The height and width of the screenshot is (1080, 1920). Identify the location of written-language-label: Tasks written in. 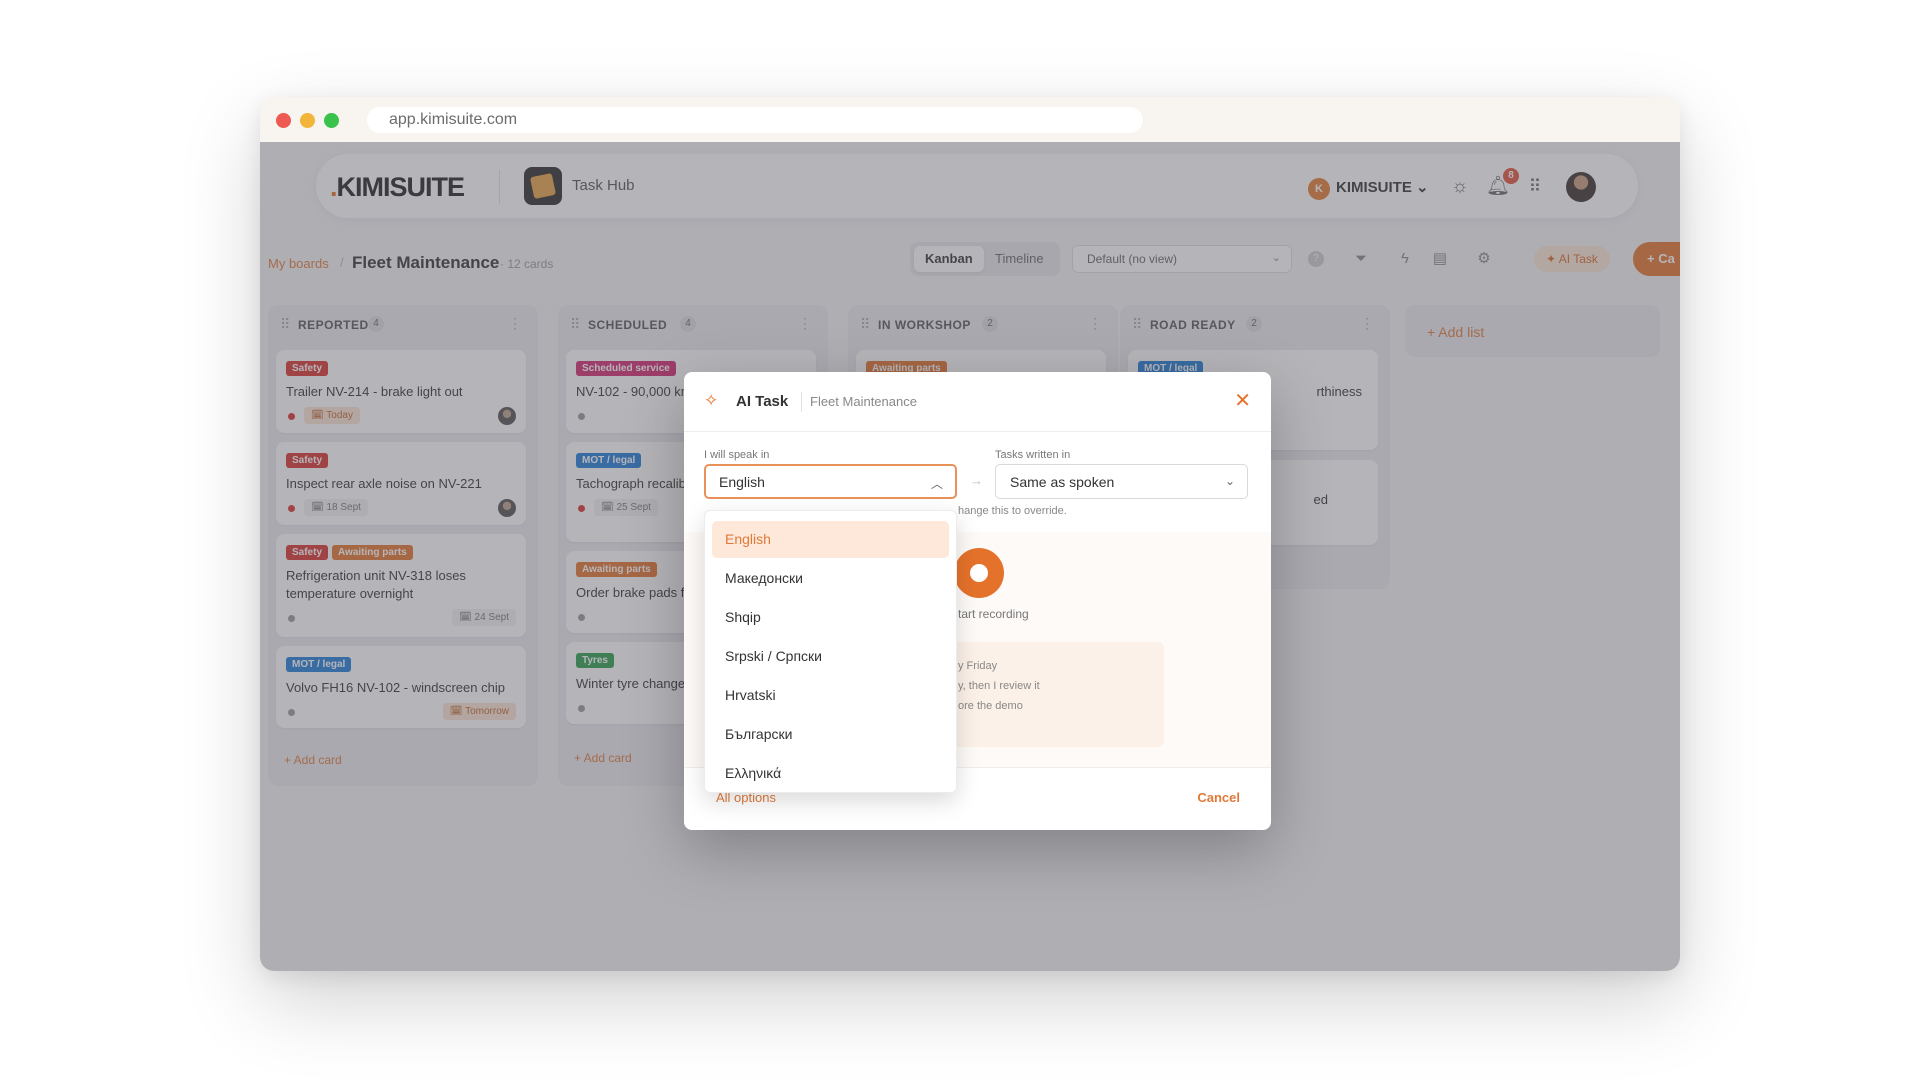
(1033, 455).